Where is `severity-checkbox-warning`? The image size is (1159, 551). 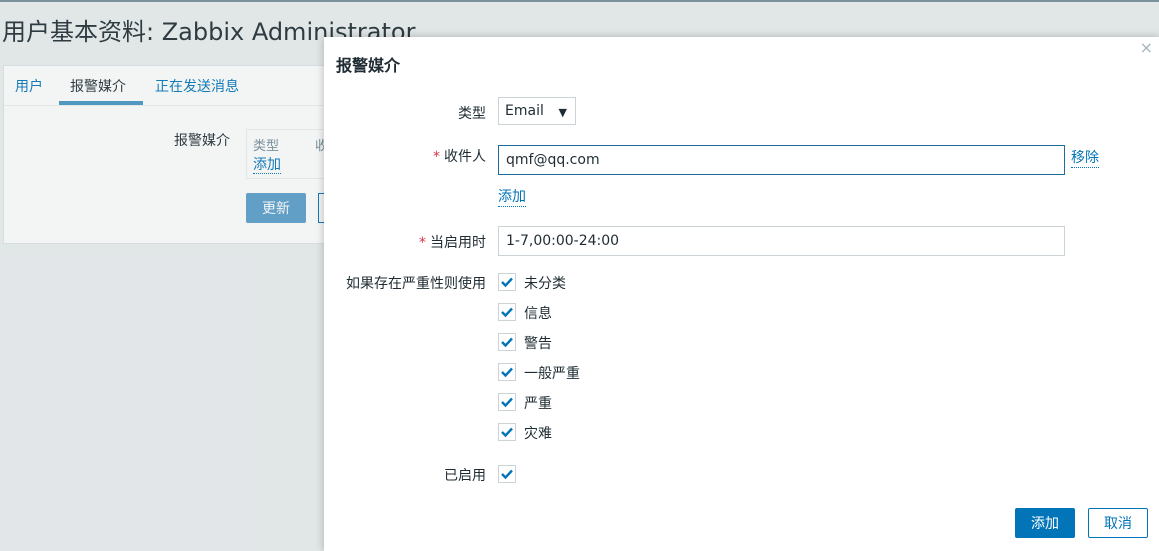 severity-checkbox-warning is located at coordinates (507, 342).